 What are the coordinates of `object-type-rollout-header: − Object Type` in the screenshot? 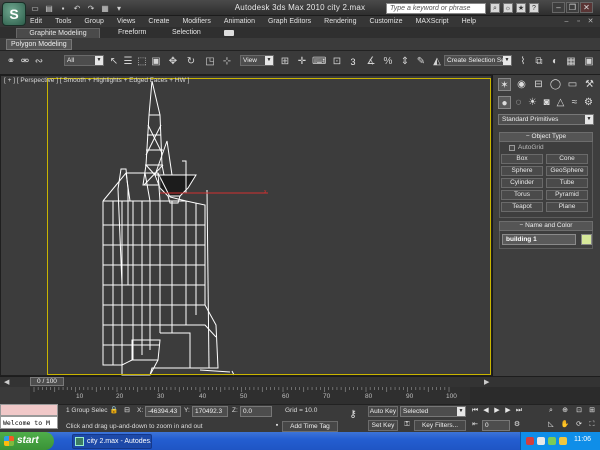 It's located at (546, 137).